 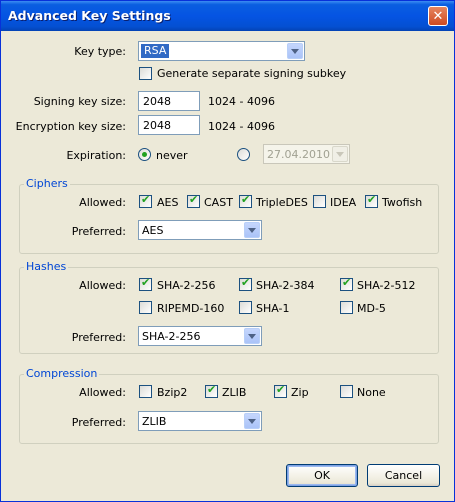 I want to click on cipher-idea-label: IDEA, so click(x=343, y=202).